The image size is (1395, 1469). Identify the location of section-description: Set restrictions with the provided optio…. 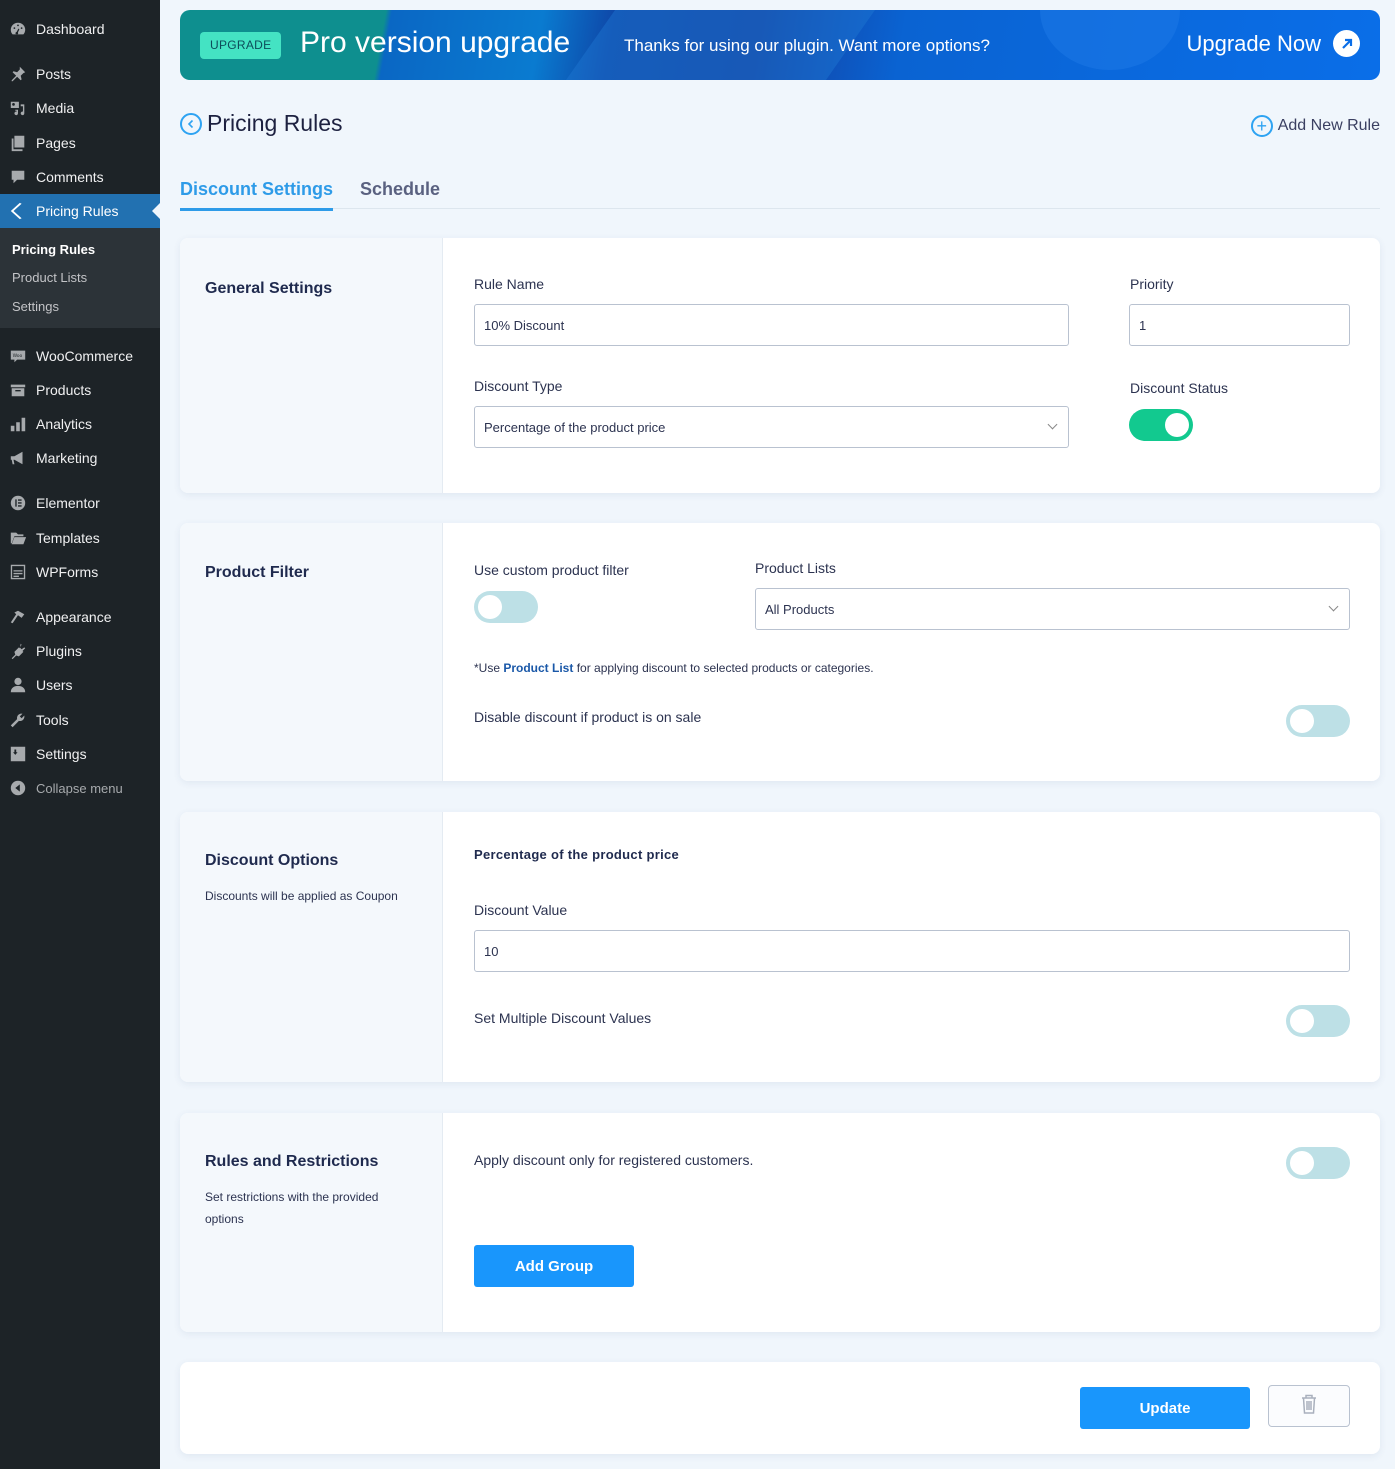
(292, 1208).